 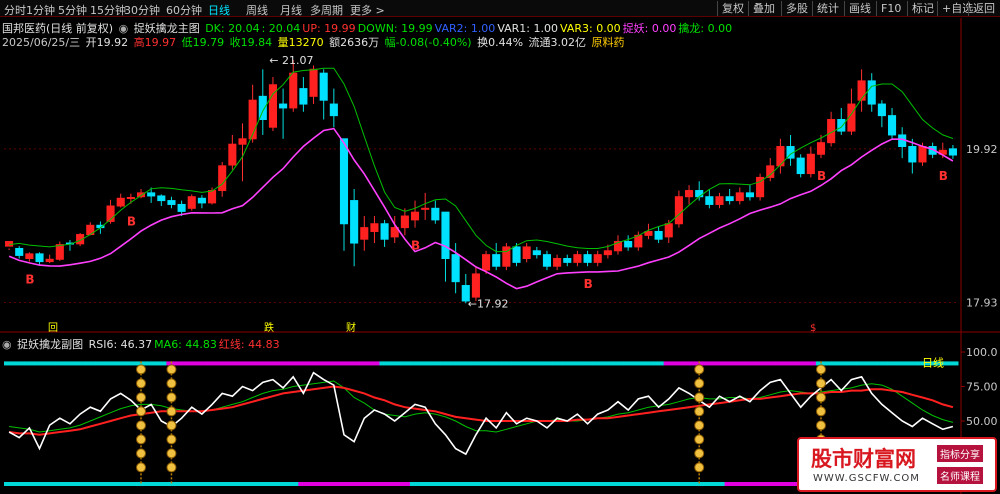 What do you see at coordinates (291, 10) in the screenshot?
I see `timeframe-tab: 月线` at bounding box center [291, 10].